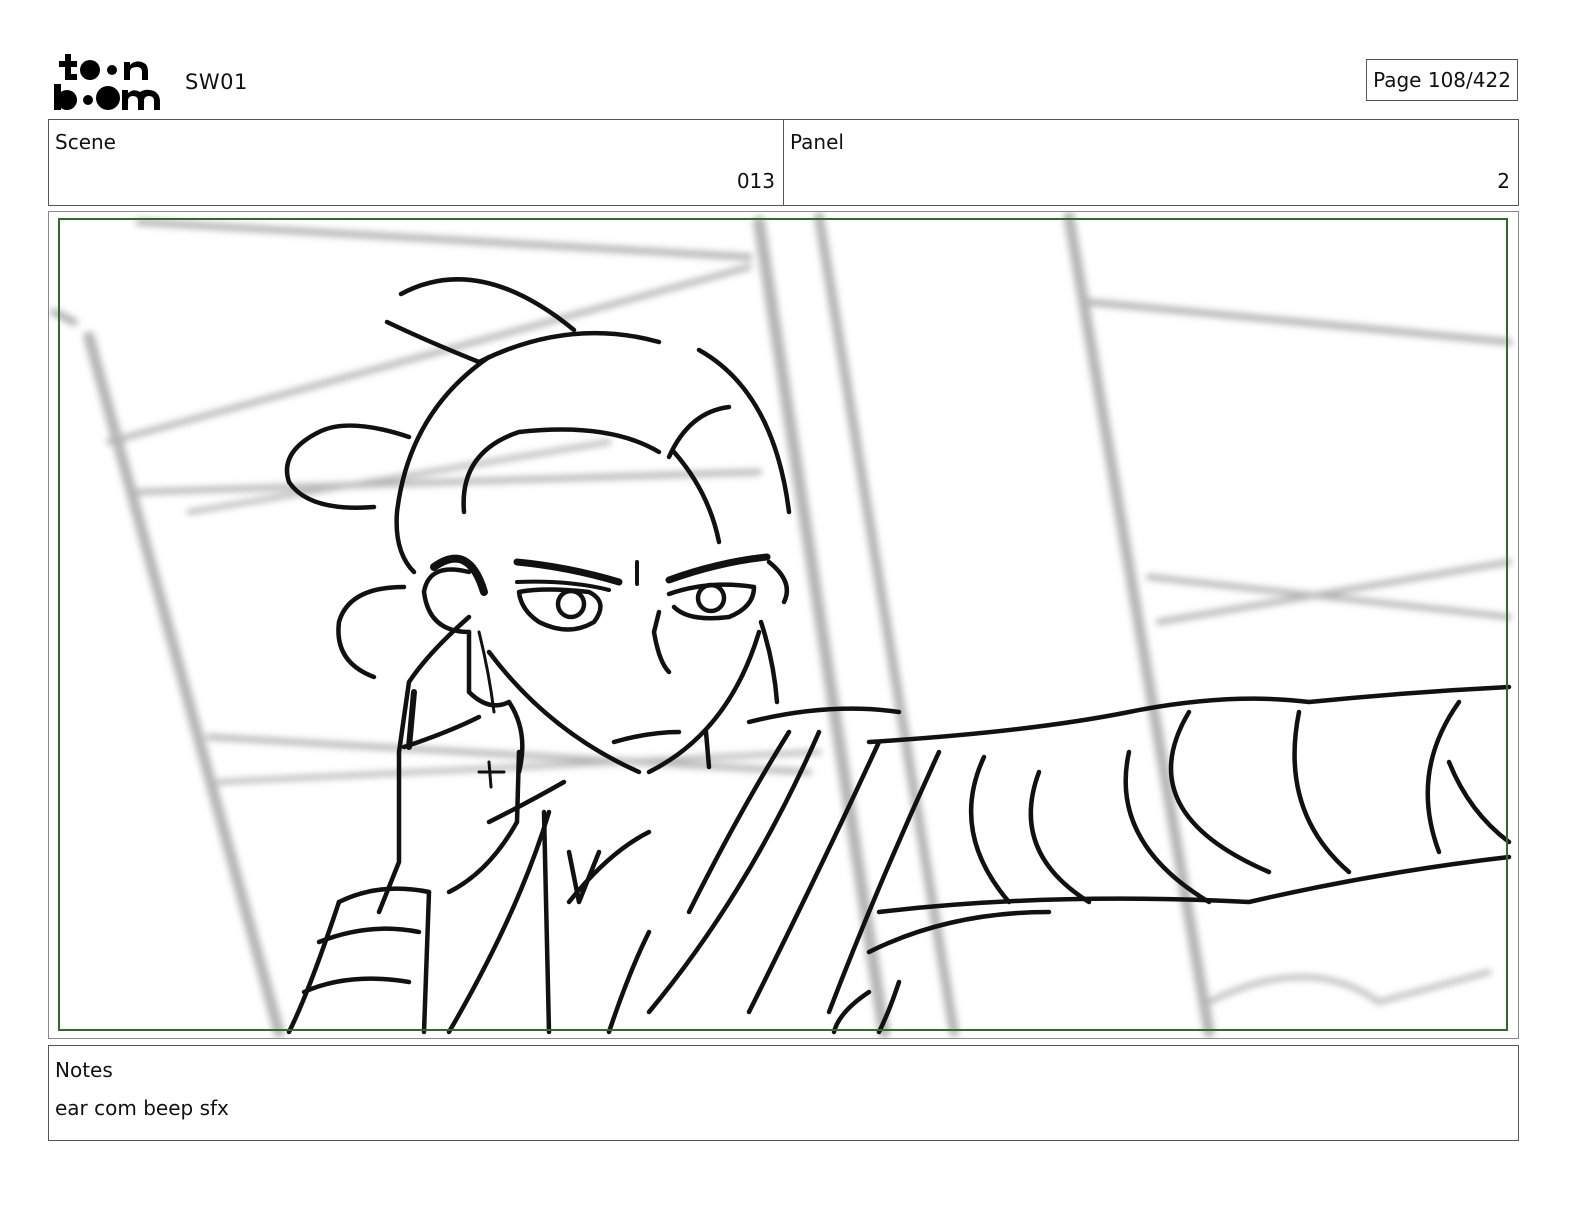 The image size is (1584, 1224). I want to click on scene-label: Scene, so click(85, 142).